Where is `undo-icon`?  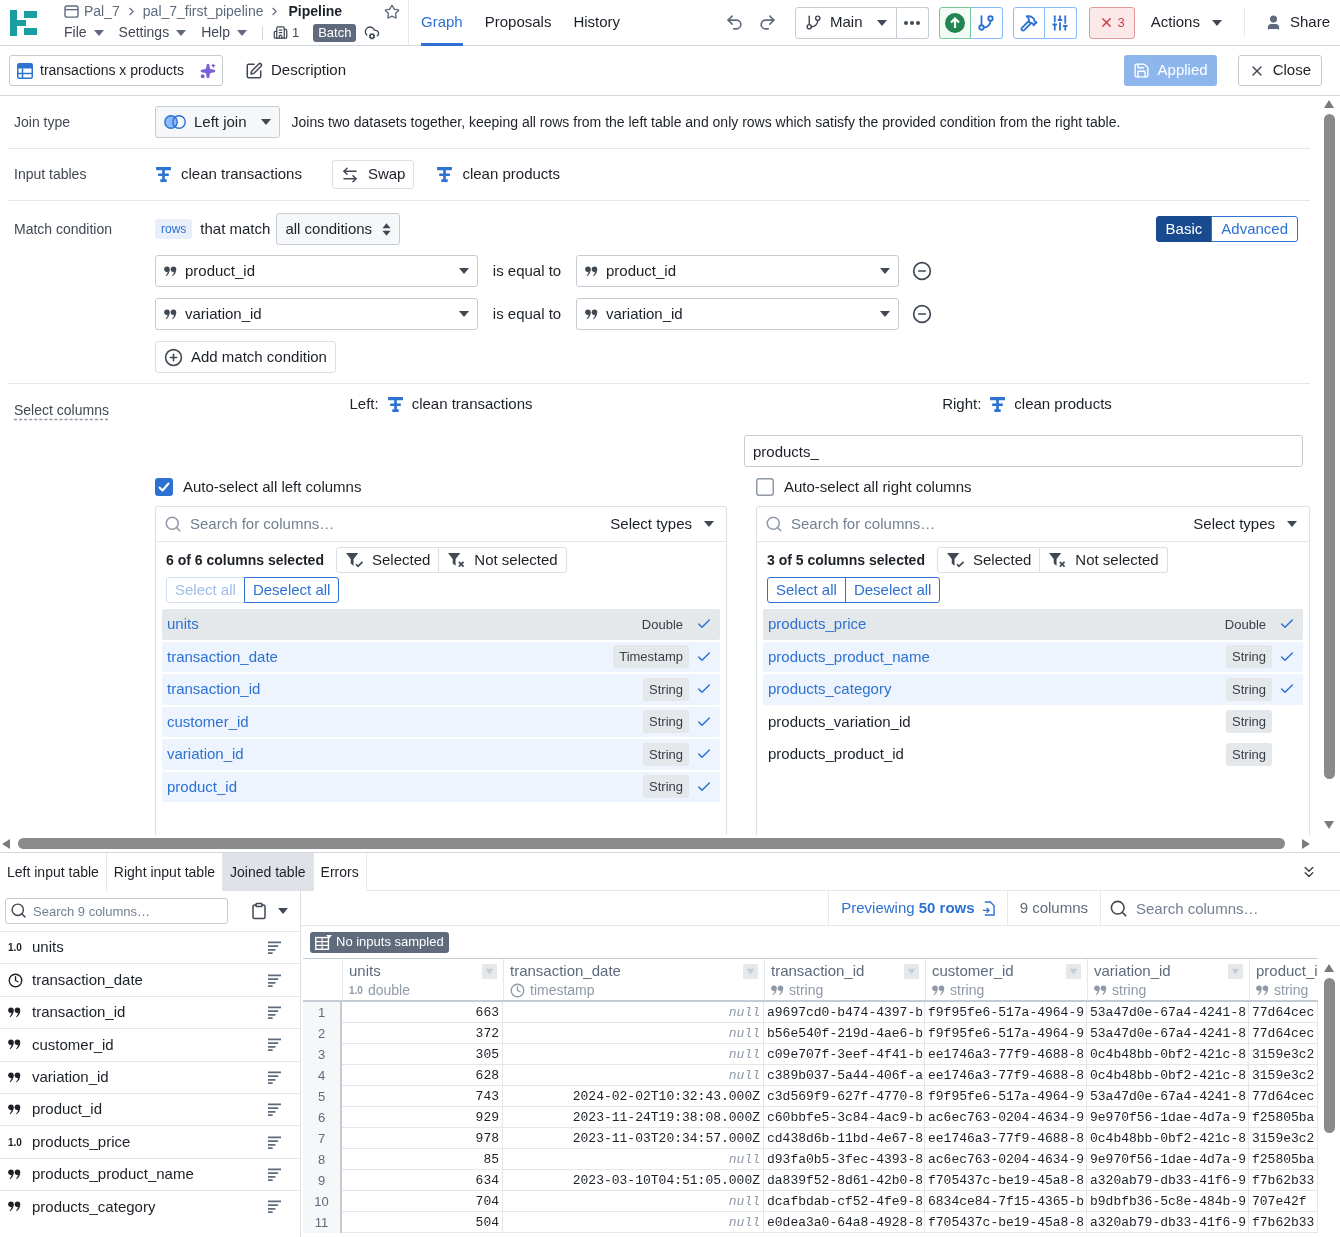
undo-icon is located at coordinates (734, 22).